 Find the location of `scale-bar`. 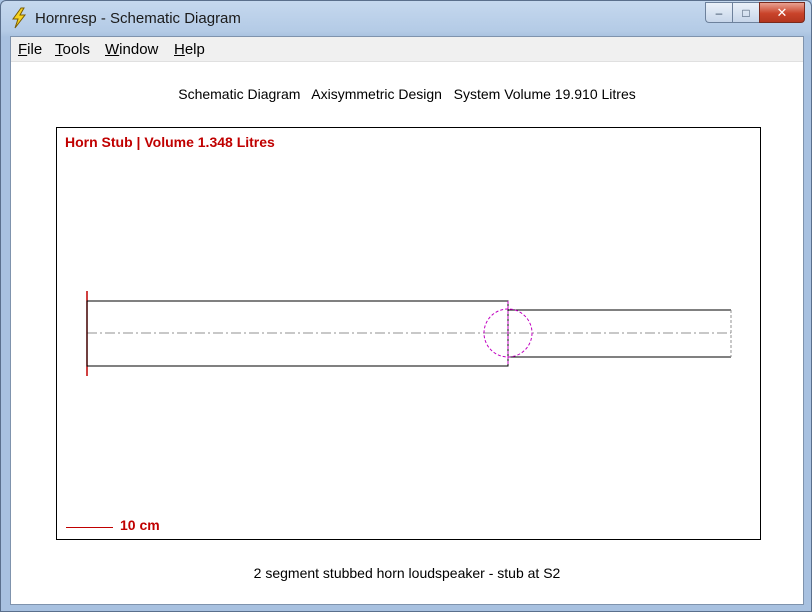

scale-bar is located at coordinates (89, 527).